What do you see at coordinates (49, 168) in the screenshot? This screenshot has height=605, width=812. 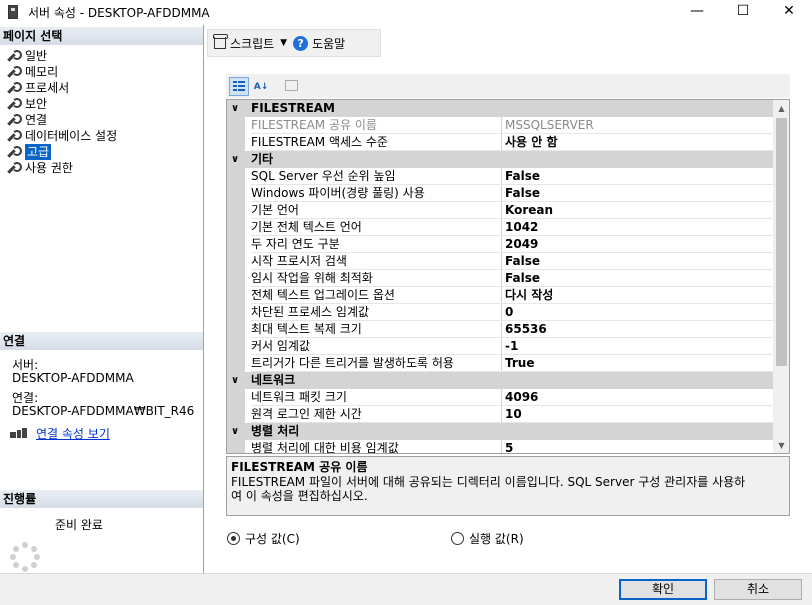 I see `nav-item-label: 사용 권한` at bounding box center [49, 168].